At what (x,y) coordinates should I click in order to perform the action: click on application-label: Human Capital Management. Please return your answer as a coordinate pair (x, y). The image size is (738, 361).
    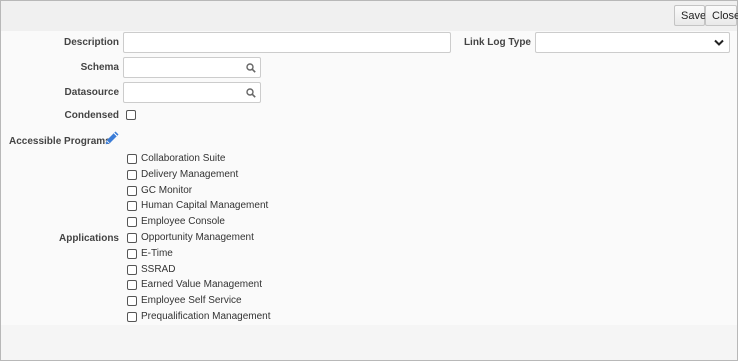
    Looking at the image, I should click on (205, 206).